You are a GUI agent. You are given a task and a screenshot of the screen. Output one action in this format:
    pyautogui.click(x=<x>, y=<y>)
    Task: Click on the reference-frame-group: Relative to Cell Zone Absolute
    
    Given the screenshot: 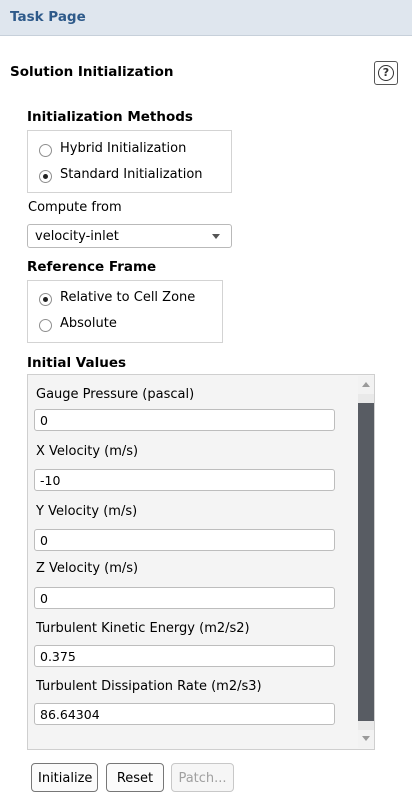 What is the action you would take?
    pyautogui.click(x=125, y=311)
    